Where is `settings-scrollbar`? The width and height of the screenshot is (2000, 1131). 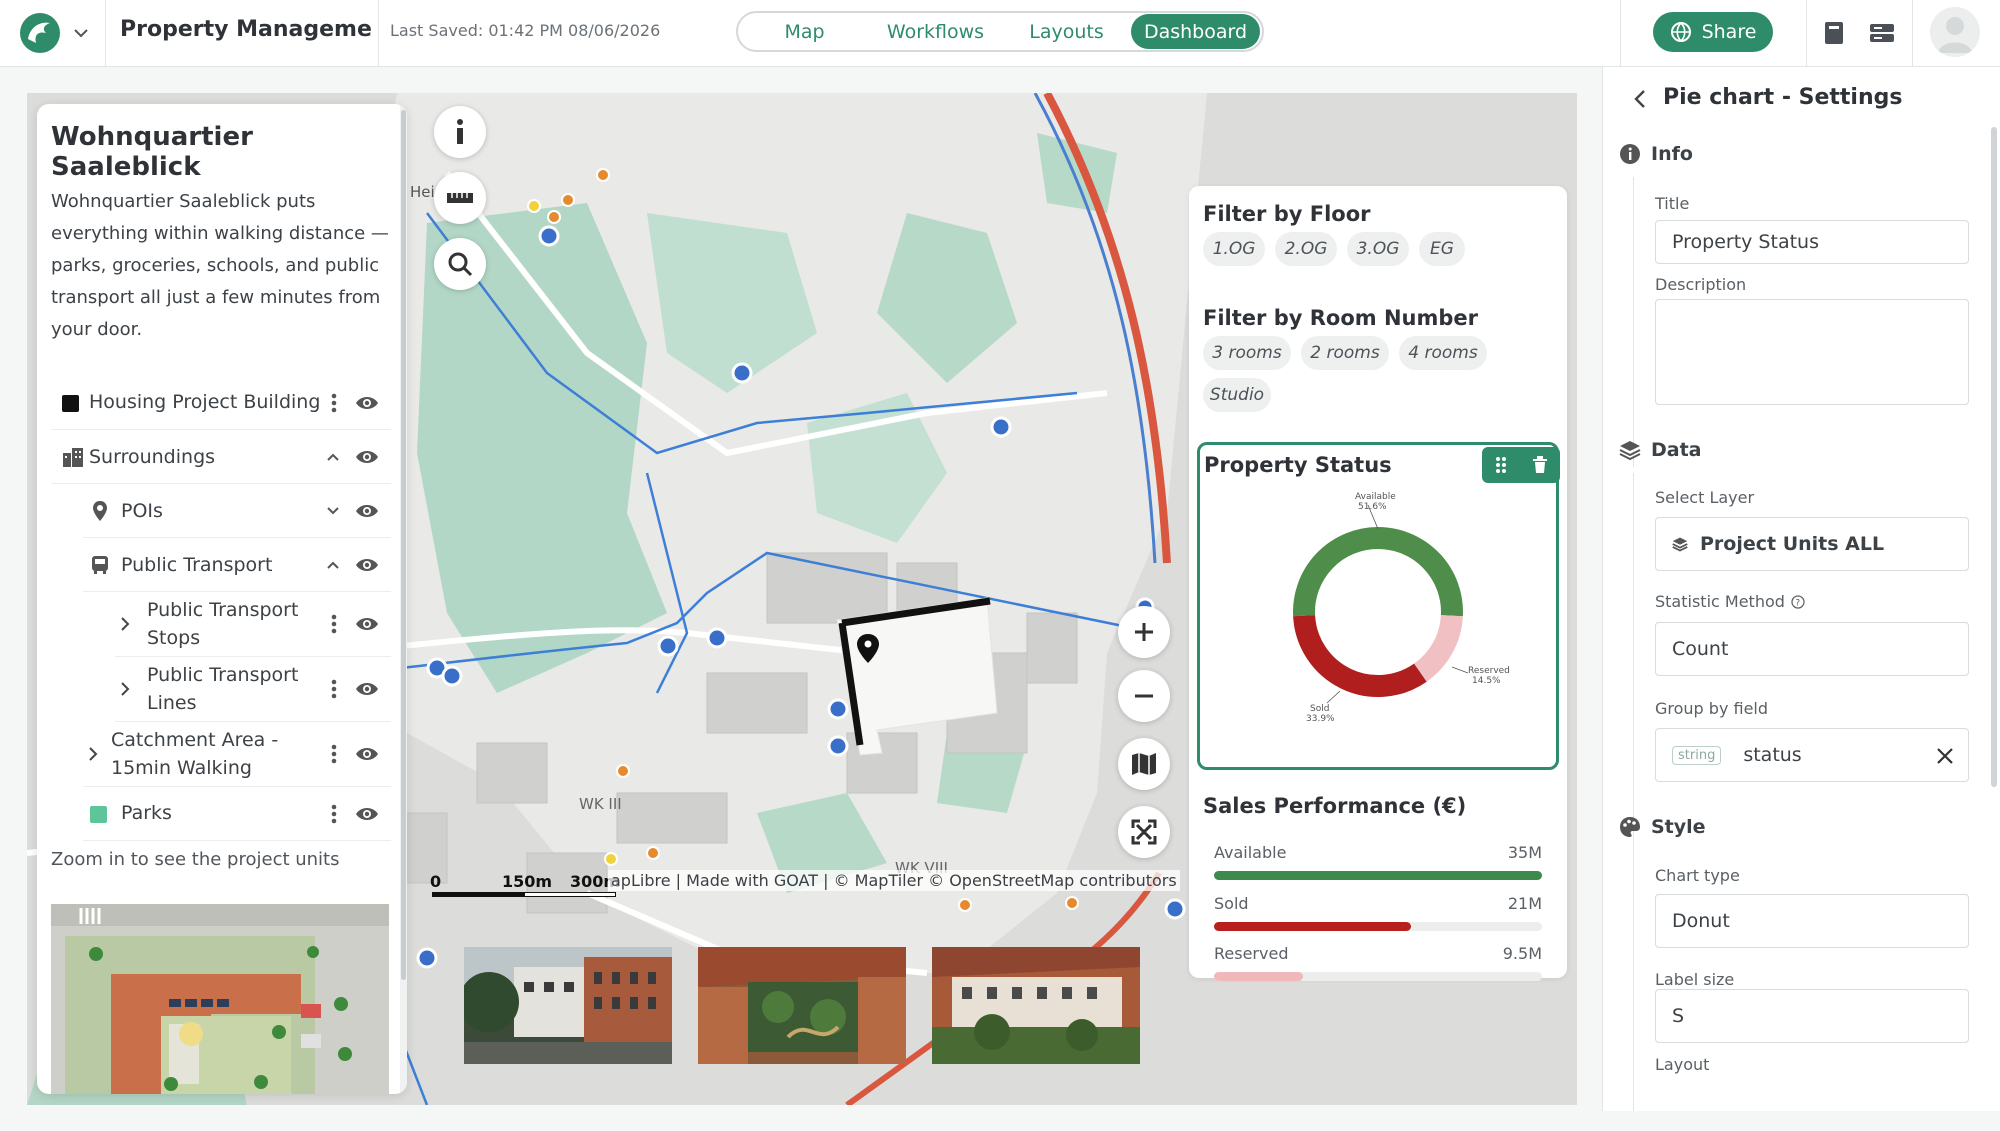
settings-scrollbar is located at coordinates (1994, 457).